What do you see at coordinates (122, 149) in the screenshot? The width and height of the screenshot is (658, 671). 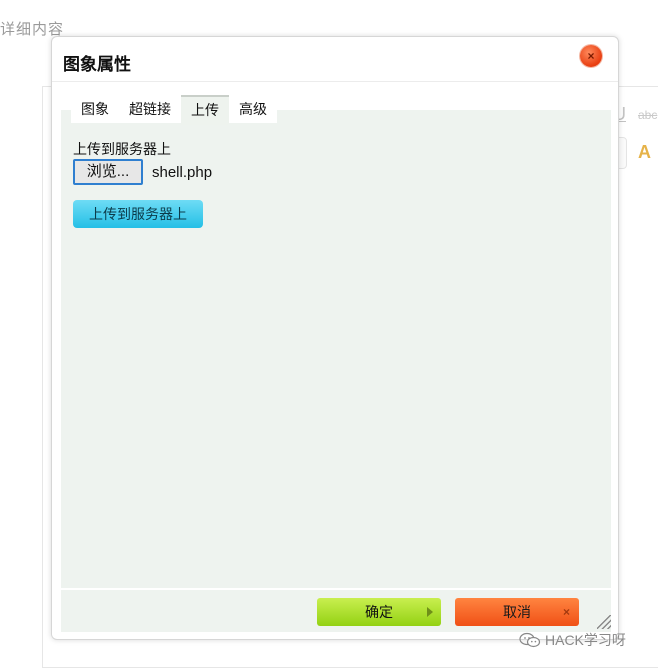 I see `upload-label: 上传到服务器上` at bounding box center [122, 149].